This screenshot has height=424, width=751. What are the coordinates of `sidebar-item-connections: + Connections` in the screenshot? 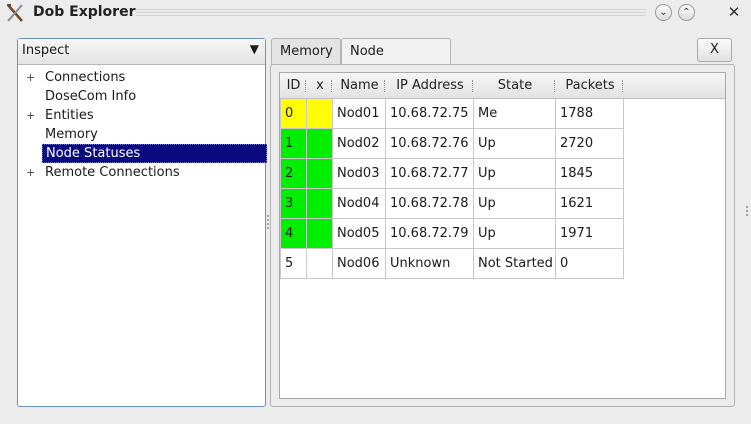 It's located at (141, 77).